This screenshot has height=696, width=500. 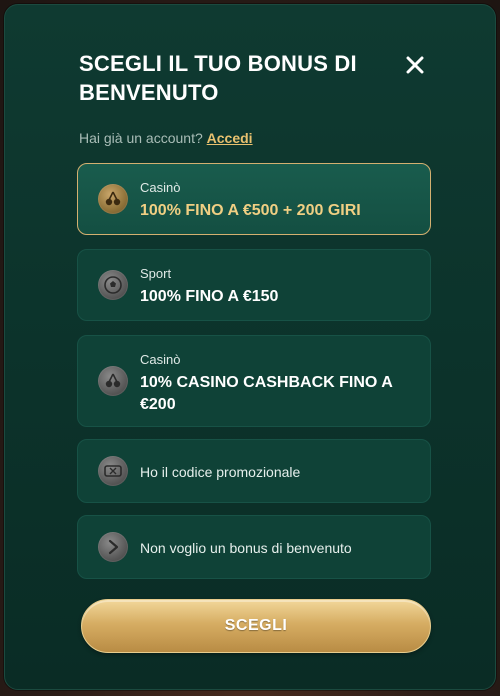 I want to click on close-button, so click(x=415, y=65).